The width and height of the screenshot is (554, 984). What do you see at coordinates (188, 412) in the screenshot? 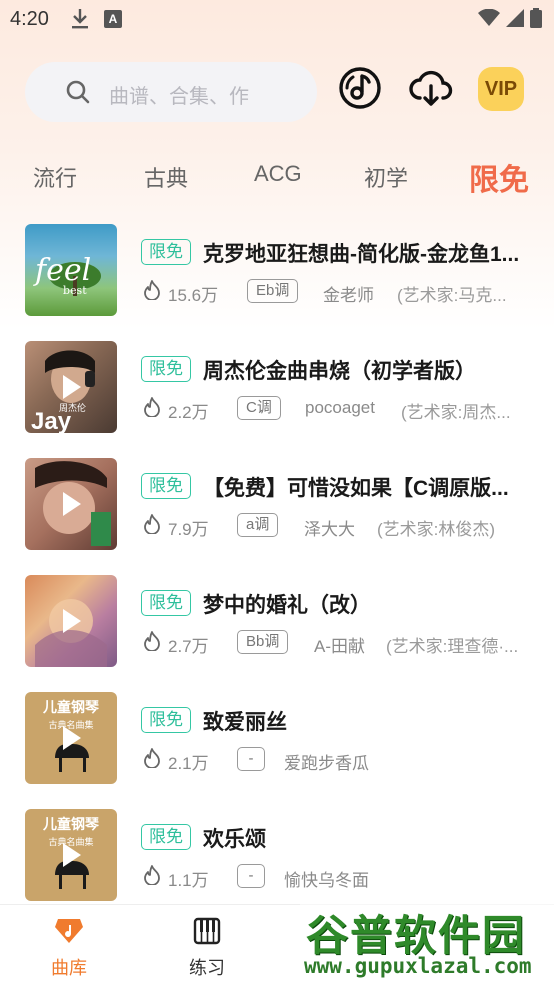
I see `hot-count: 2.2万` at bounding box center [188, 412].